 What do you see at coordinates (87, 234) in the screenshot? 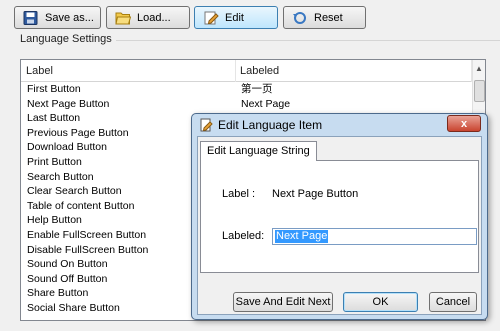
I see `row-label: Enable FullScreen Button` at bounding box center [87, 234].